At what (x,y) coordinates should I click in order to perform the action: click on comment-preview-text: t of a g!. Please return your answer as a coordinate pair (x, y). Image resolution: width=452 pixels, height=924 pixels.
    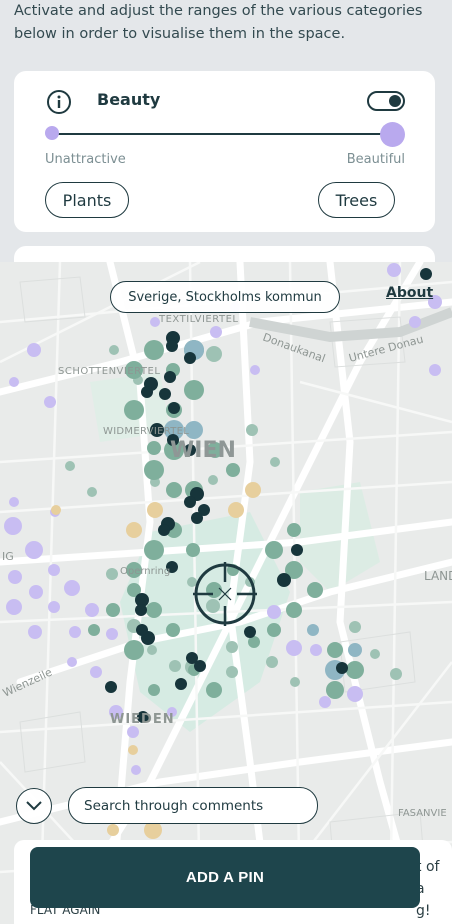
    Looking at the image, I should click on (434, 889).